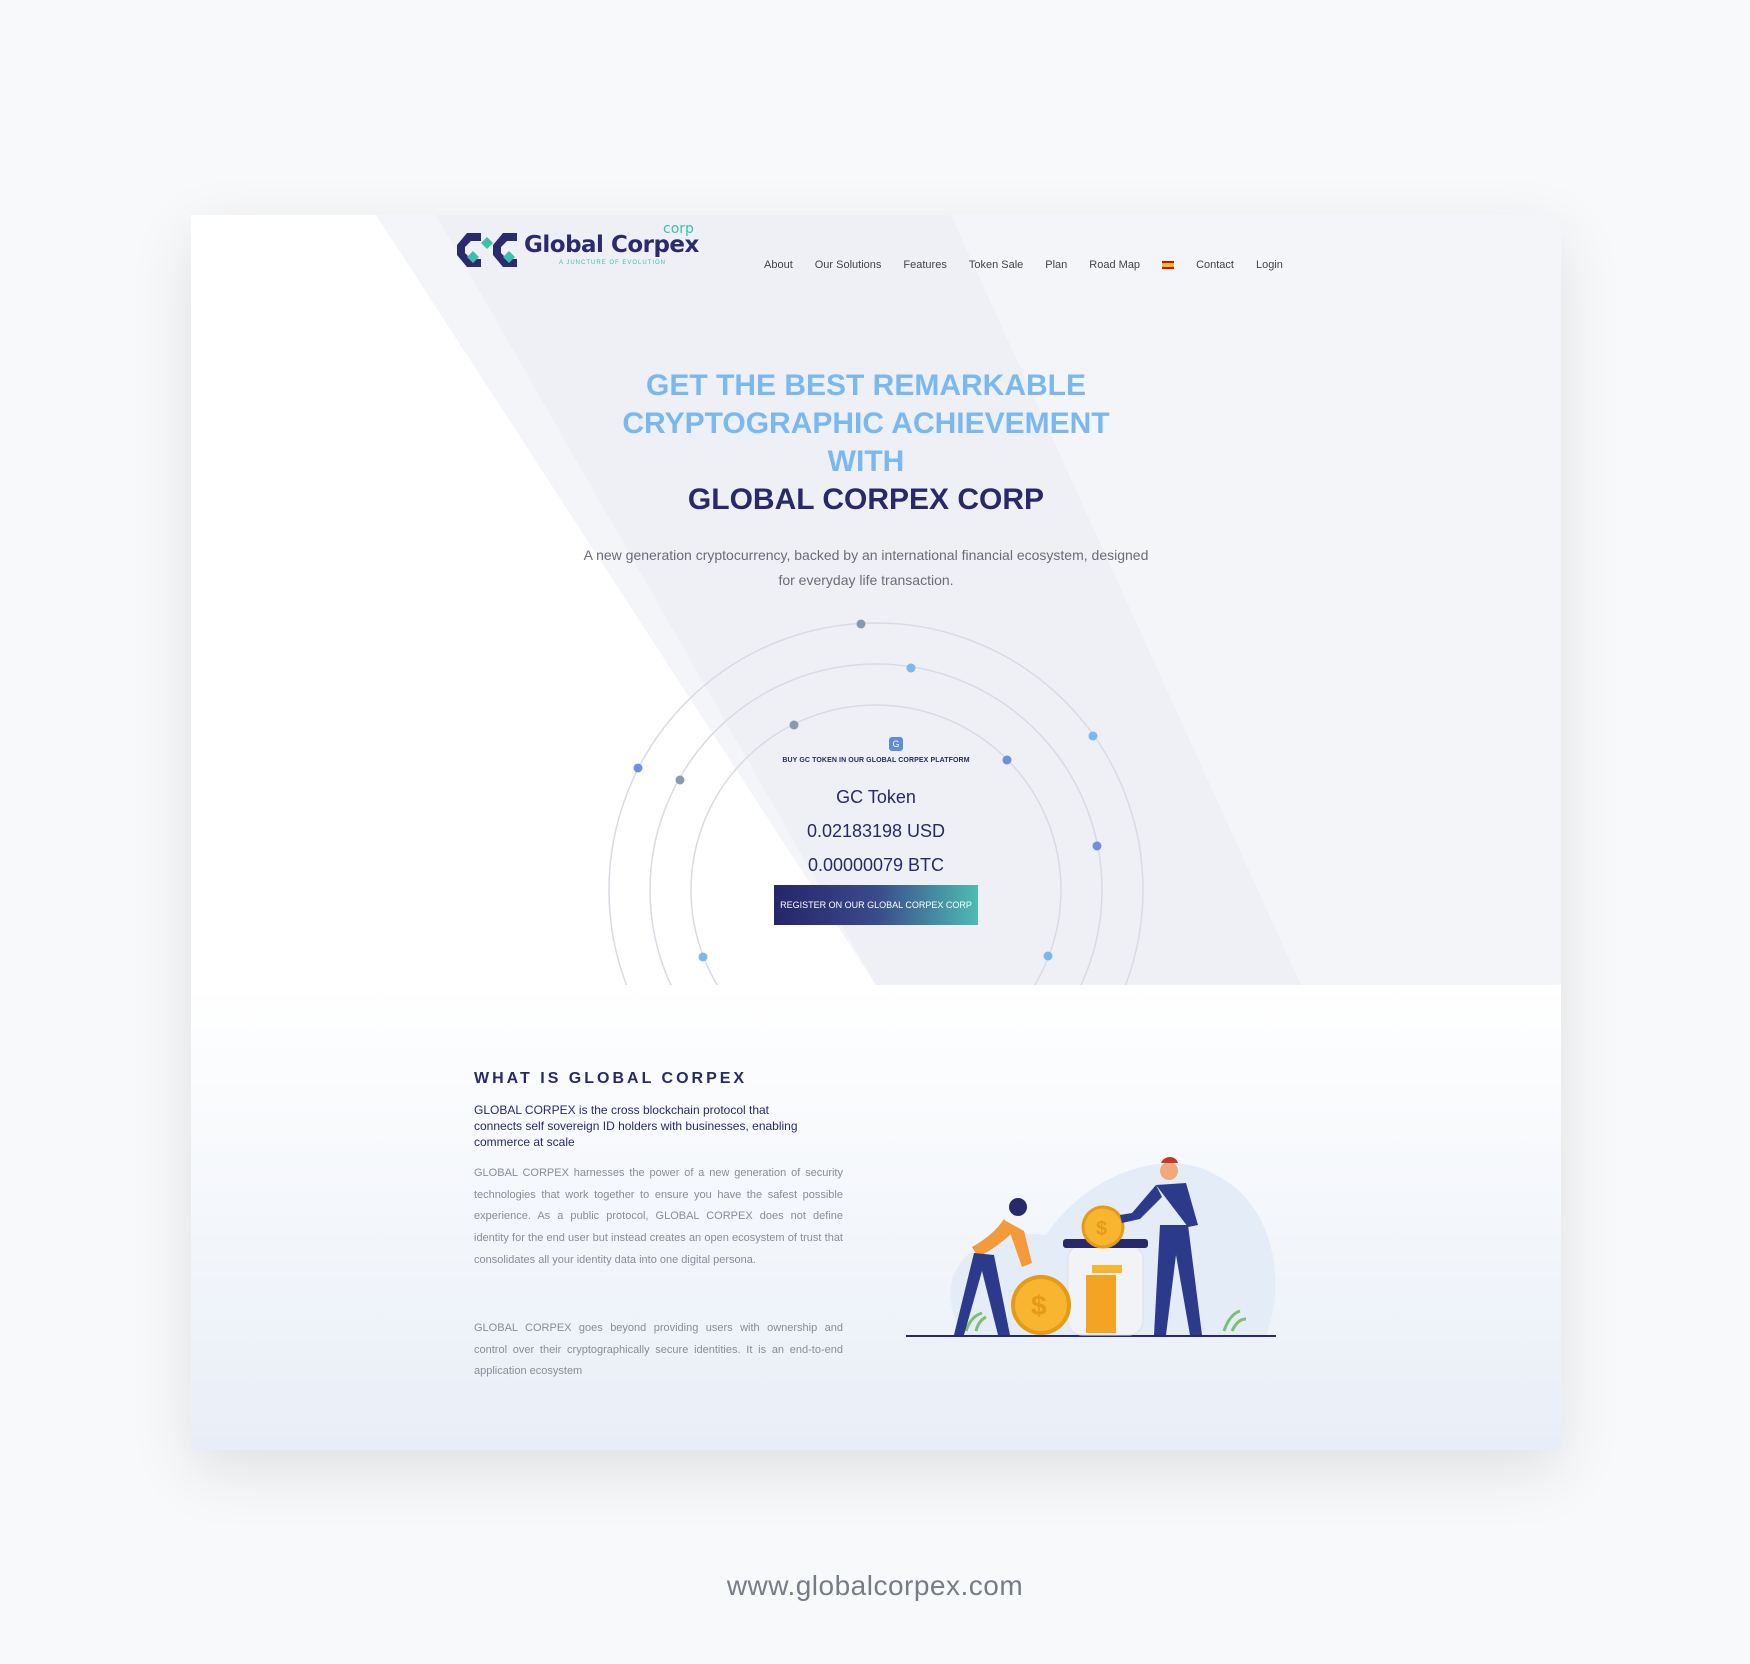  I want to click on nav-our-solutions: Our Solutions, so click(848, 265).